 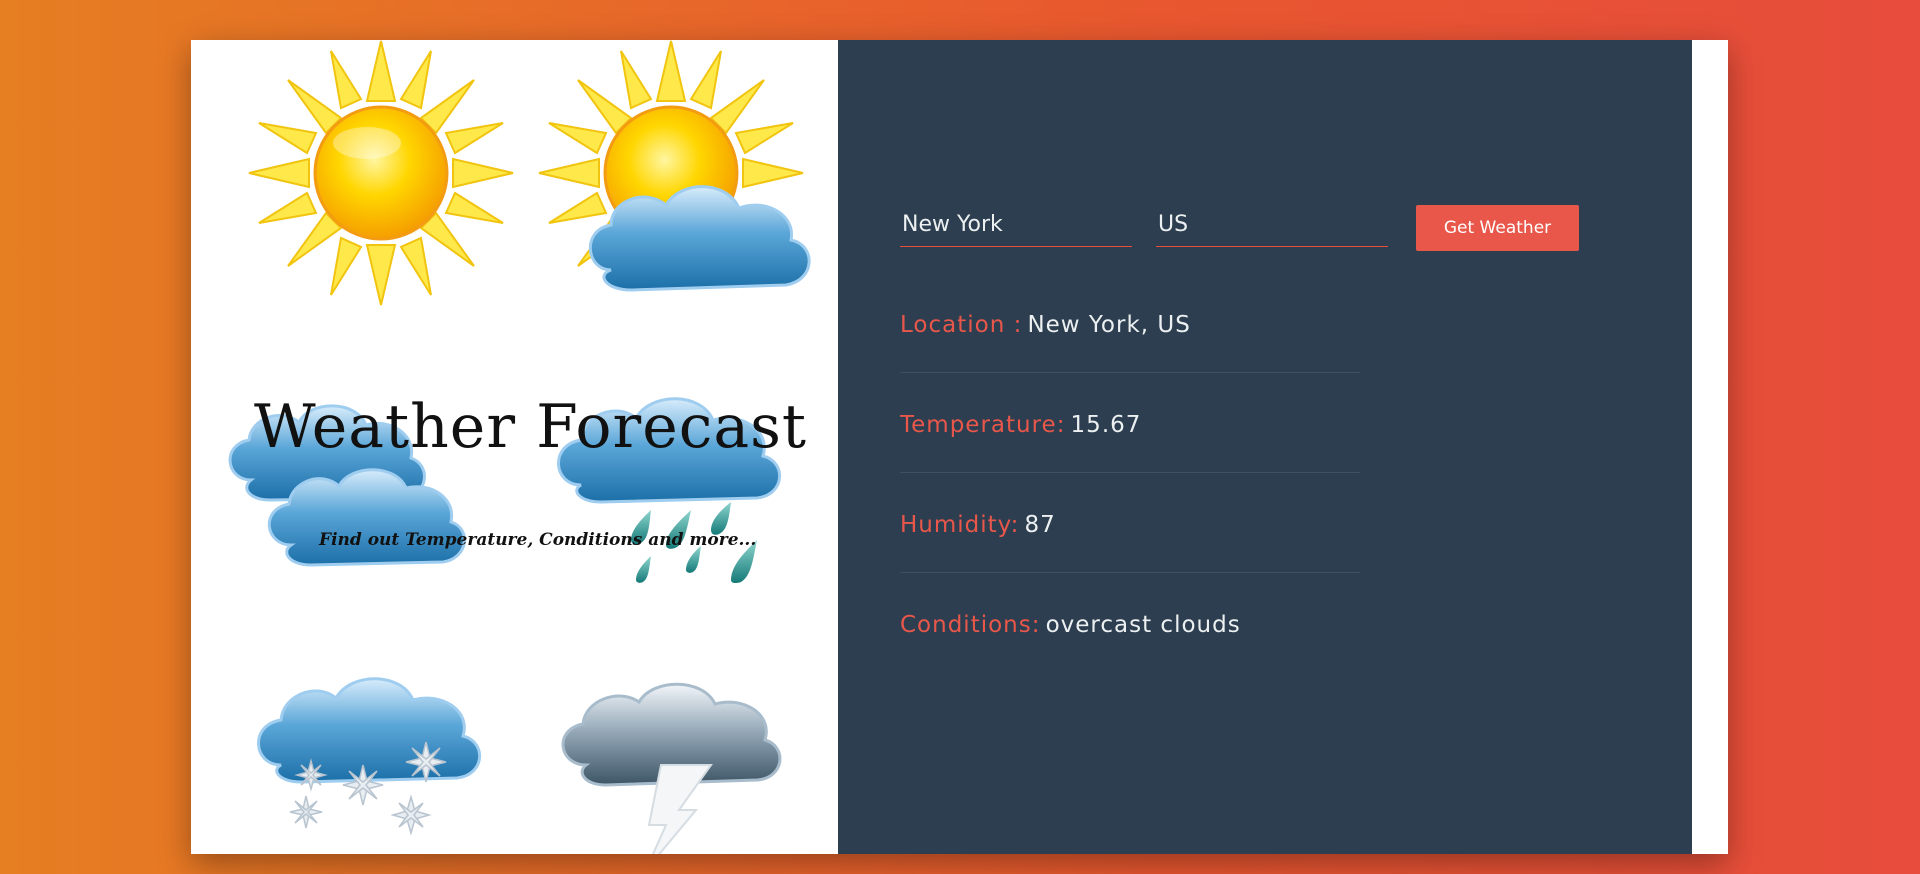 What do you see at coordinates (1497, 228) in the screenshot?
I see `get-weather-button: Get Weather` at bounding box center [1497, 228].